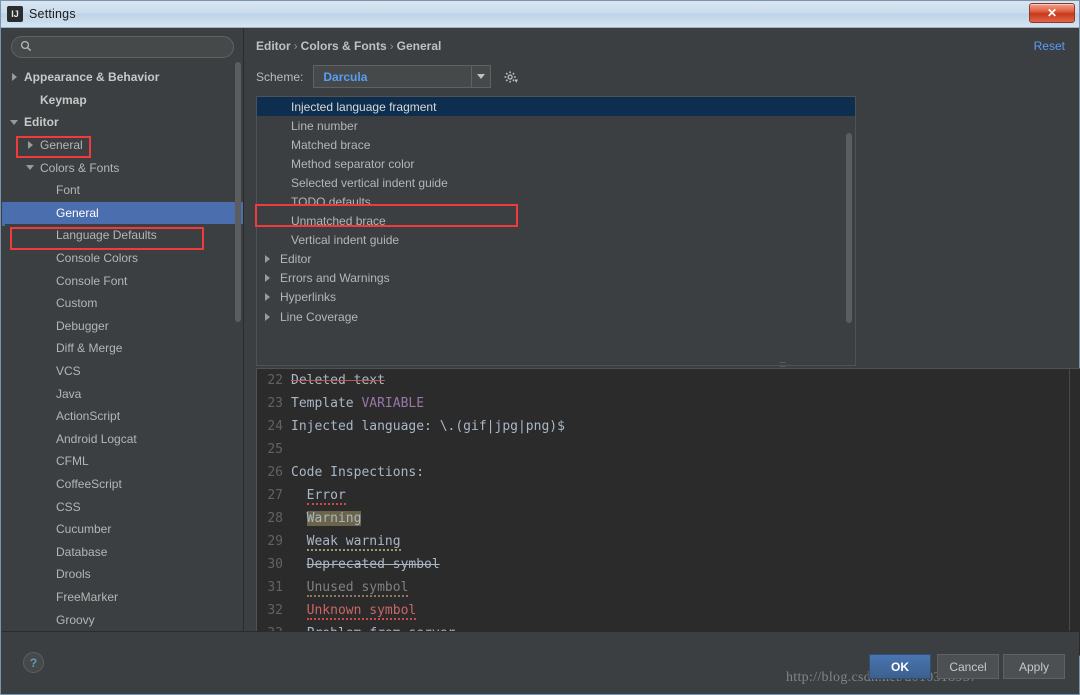  I want to click on sidebar-item-label: Android Logcat, so click(96, 438).